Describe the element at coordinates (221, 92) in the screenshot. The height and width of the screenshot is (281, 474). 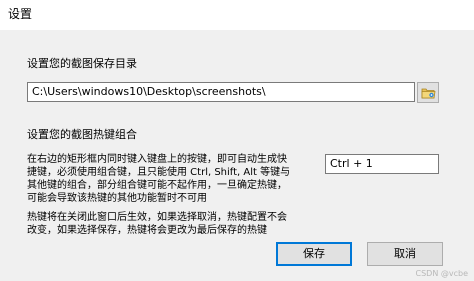
I see `save-path-field: C:\Users\windows10\Desktop\screenshots\` at that location.